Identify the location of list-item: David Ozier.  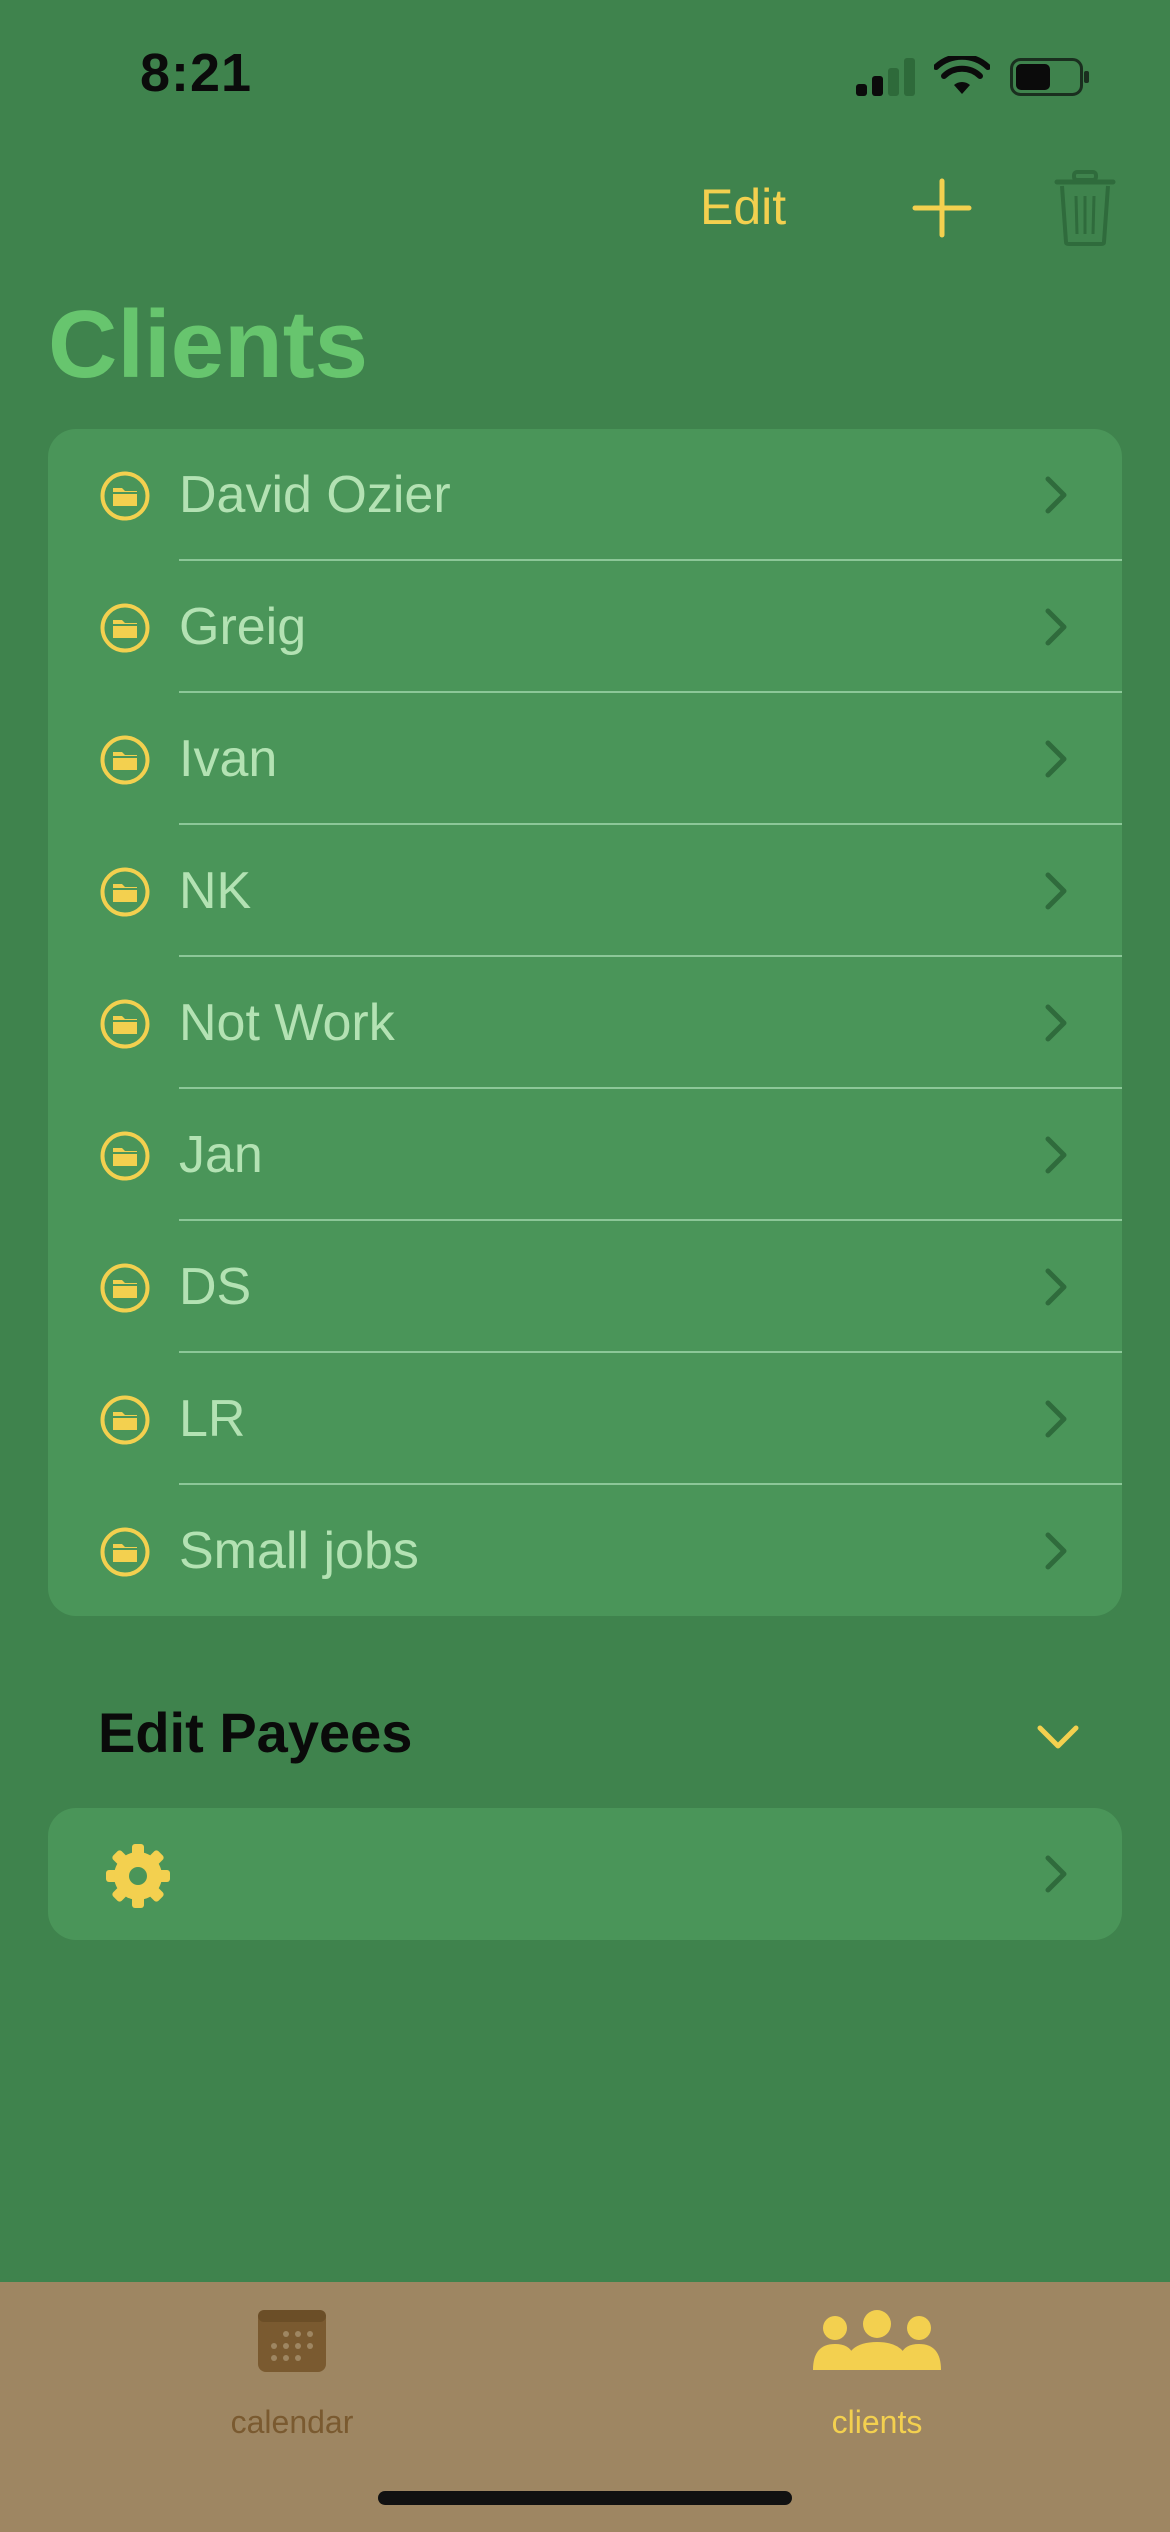
(585, 495).